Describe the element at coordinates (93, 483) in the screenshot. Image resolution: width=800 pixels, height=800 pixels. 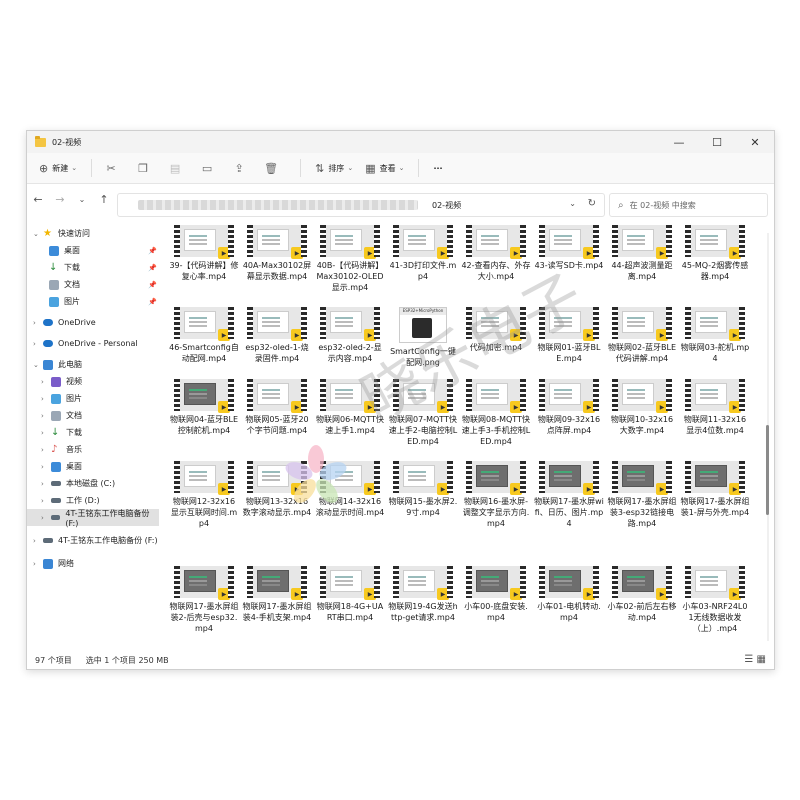
I see `sidebar-item-drive-c: › 本地磁盘 (C:)` at that location.